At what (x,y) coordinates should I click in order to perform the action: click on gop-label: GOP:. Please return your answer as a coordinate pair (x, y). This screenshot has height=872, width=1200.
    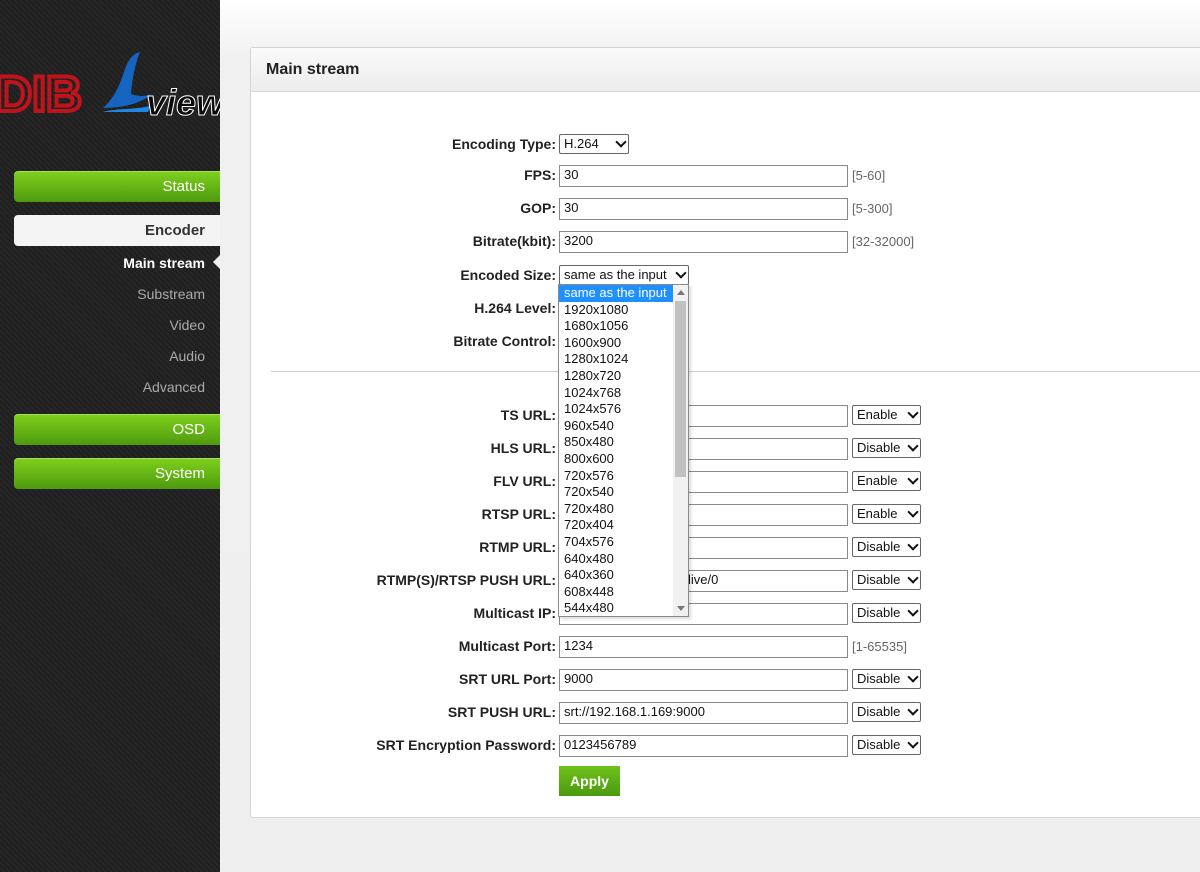
    Looking at the image, I should click on (538, 208).